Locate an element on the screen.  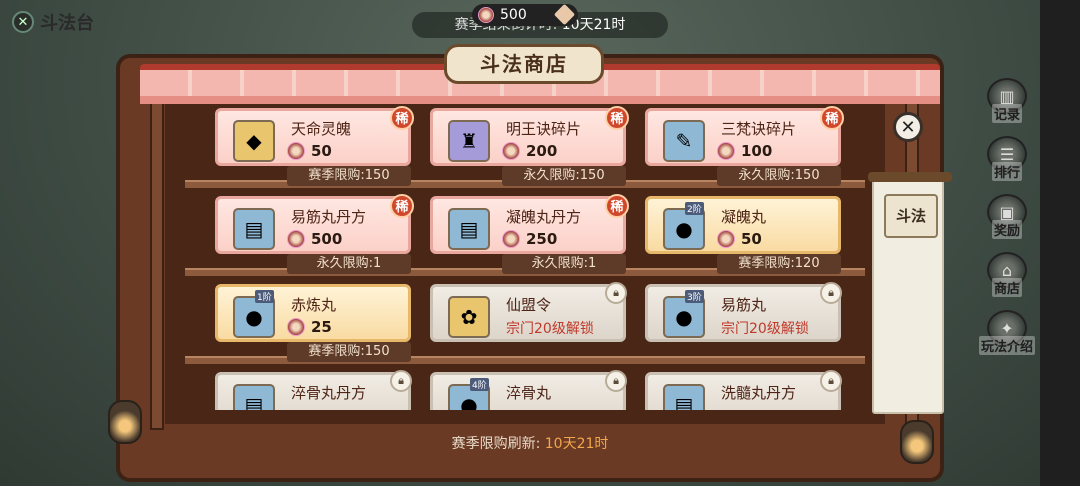
price-value: 250 is located at coordinates (542, 239).